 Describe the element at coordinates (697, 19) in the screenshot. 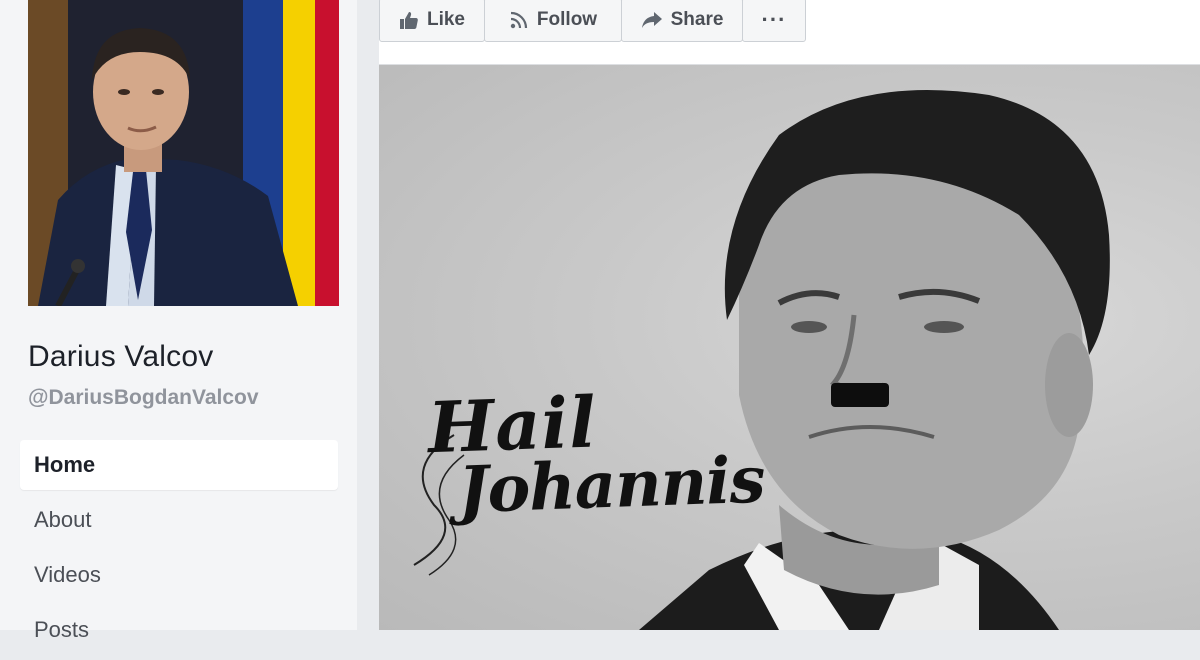

I see `share-label: Share` at that location.